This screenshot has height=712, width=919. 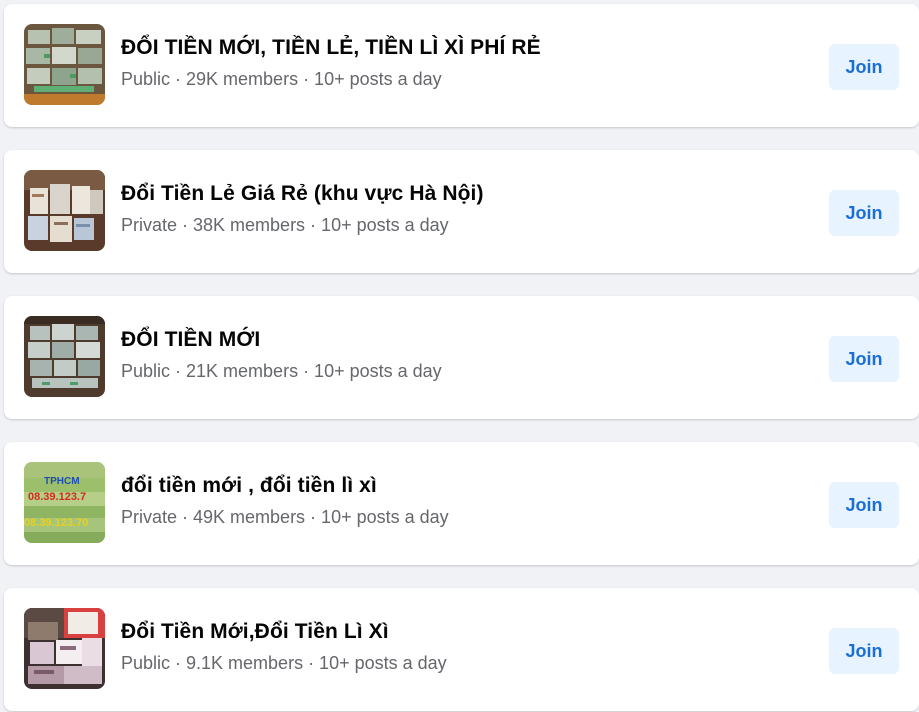 What do you see at coordinates (281, 79) in the screenshot?
I see `group-meta: Public · 29K members · 10+ posts a day` at bounding box center [281, 79].